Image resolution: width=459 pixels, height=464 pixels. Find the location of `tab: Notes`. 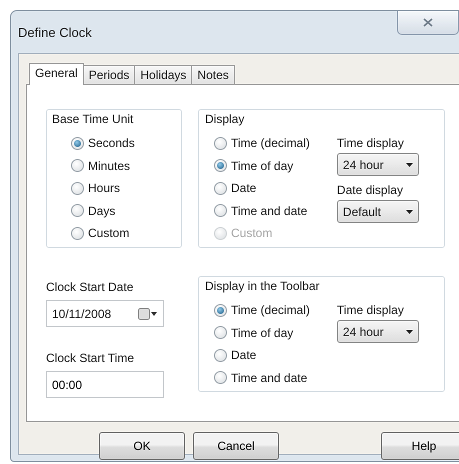

tab: Notes is located at coordinates (213, 74).